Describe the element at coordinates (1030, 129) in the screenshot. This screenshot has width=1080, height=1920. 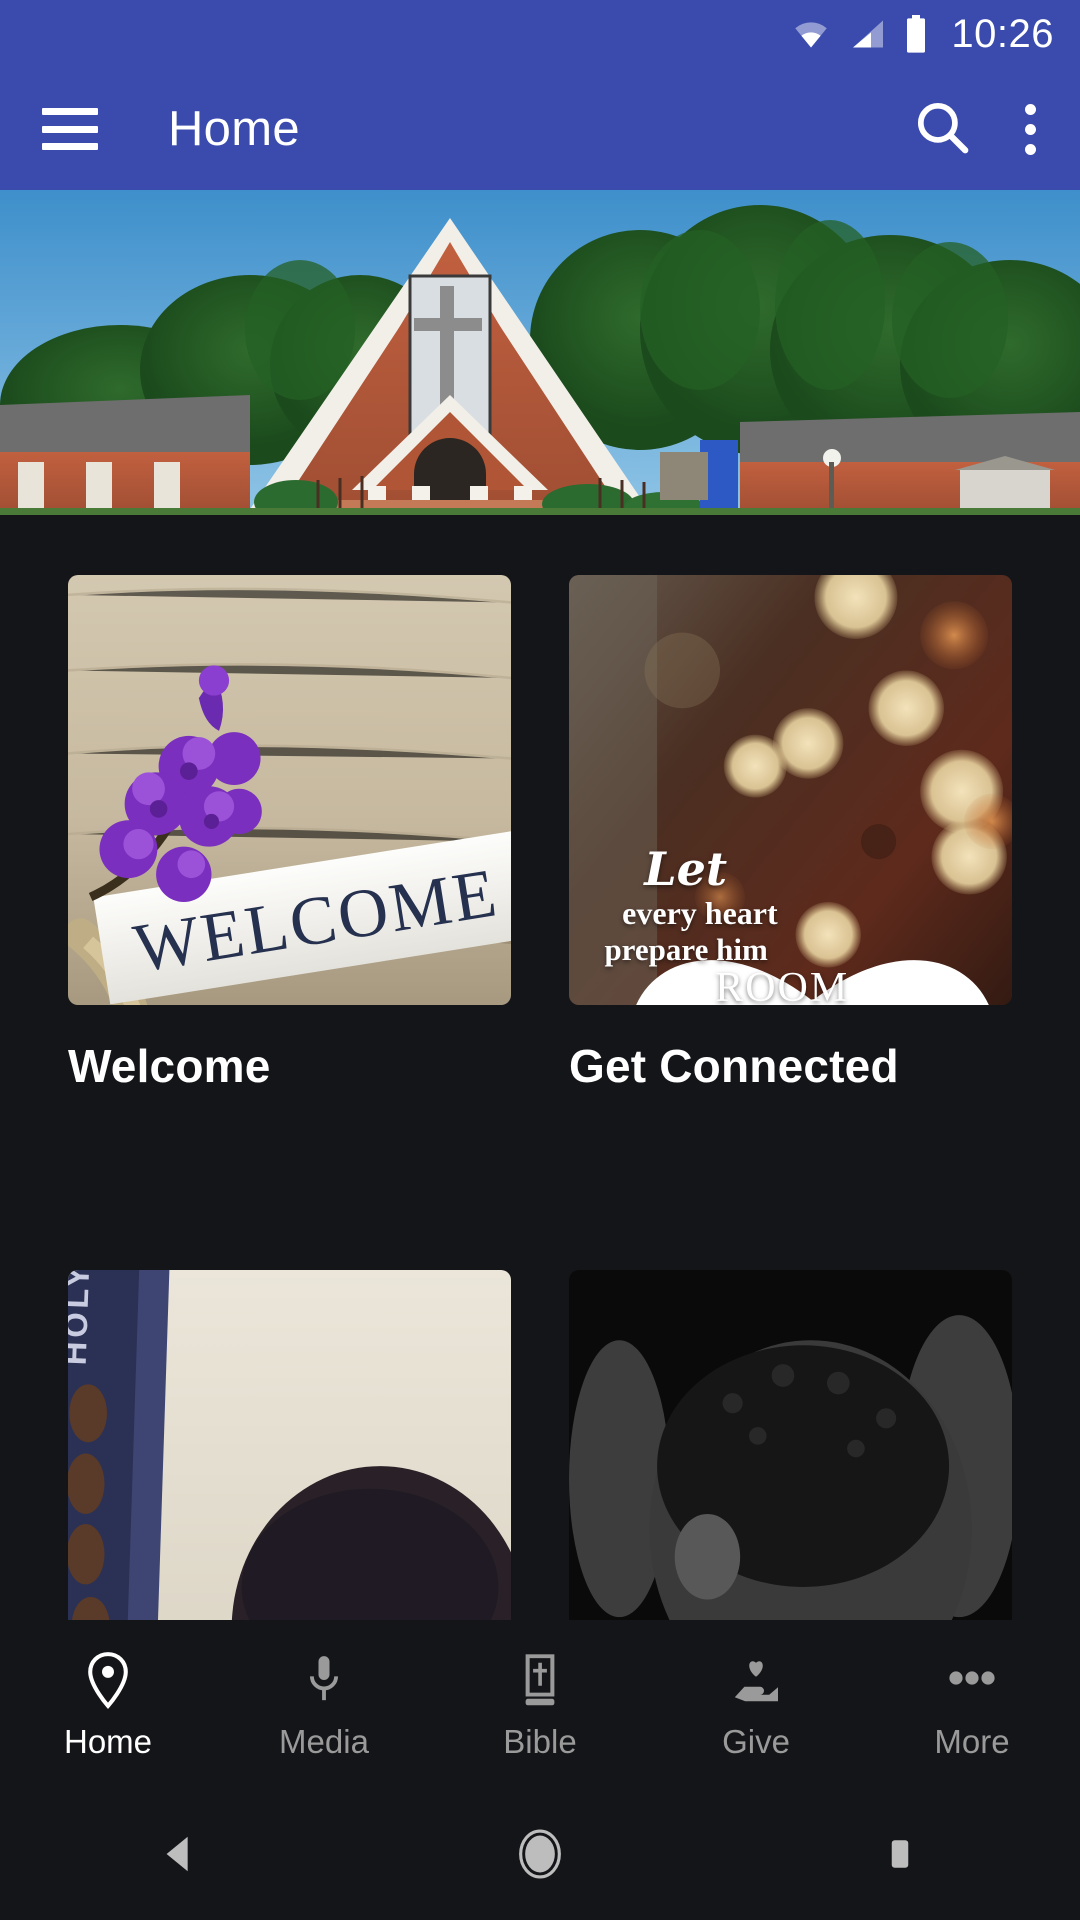
I see `overflow-menu-icon` at that location.